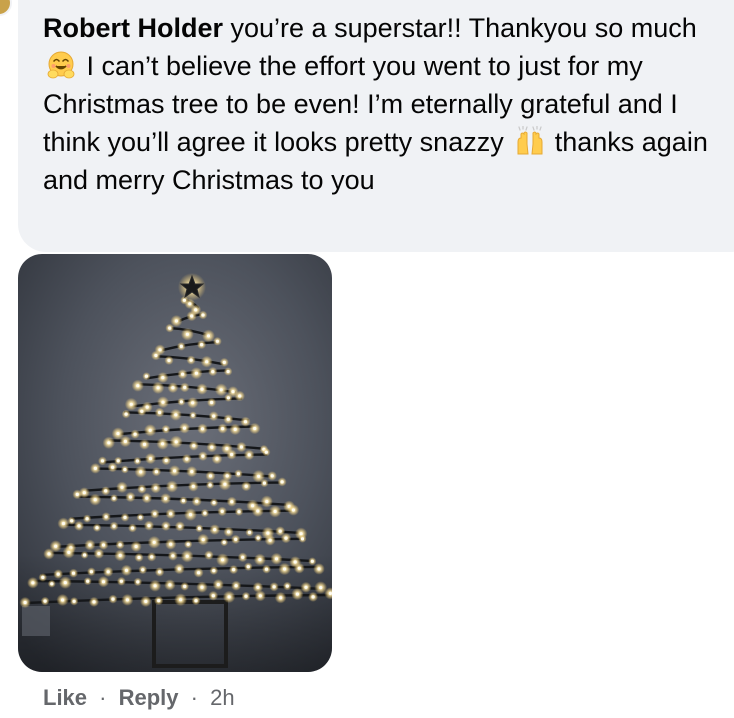 Image resolution: width=734 pixels, height=718 pixels. I want to click on comment-author: Robert Holder, so click(133, 28).